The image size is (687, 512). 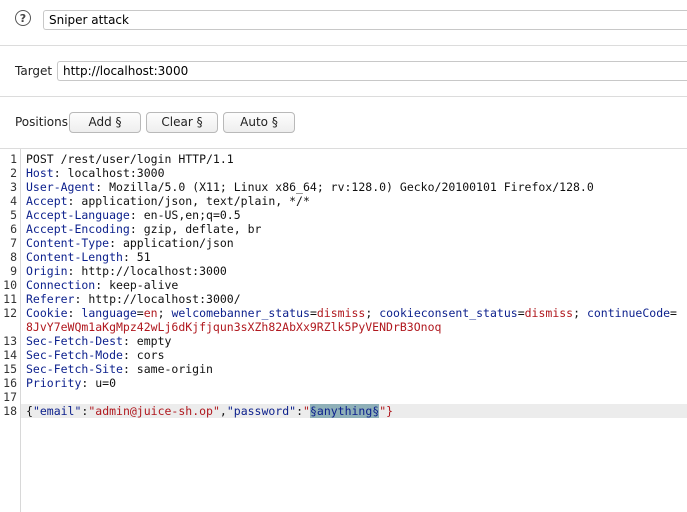 I want to click on json-key: "password", so click(x=261, y=411).